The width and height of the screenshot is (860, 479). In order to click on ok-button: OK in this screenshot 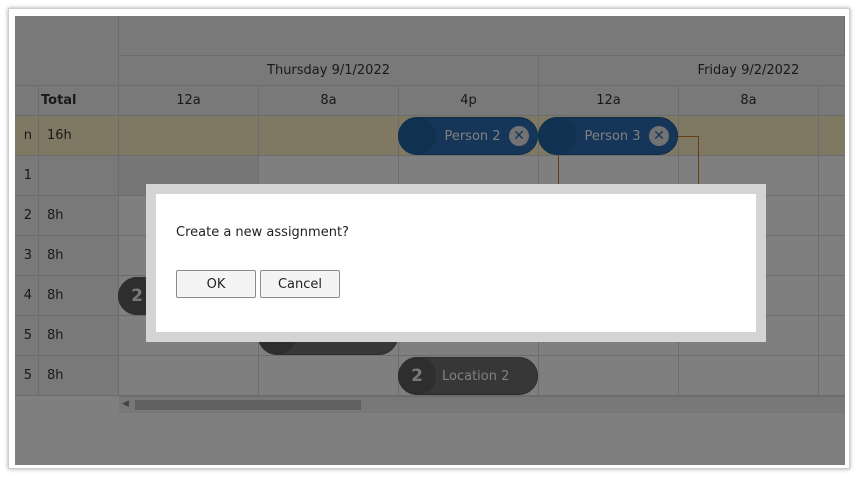, I will do `click(216, 284)`.